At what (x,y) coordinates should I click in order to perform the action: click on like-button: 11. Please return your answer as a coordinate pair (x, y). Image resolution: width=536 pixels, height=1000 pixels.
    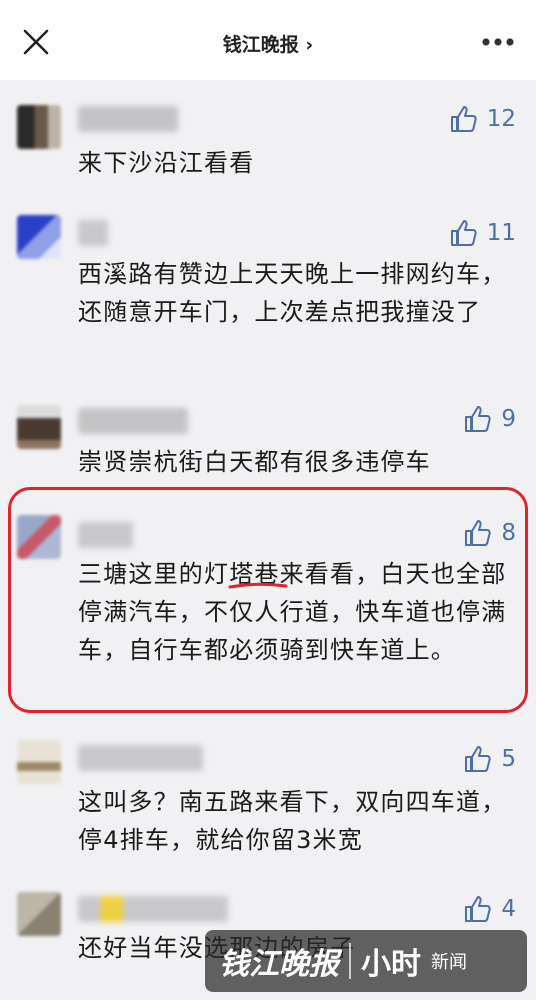
    Looking at the image, I should click on (482, 233).